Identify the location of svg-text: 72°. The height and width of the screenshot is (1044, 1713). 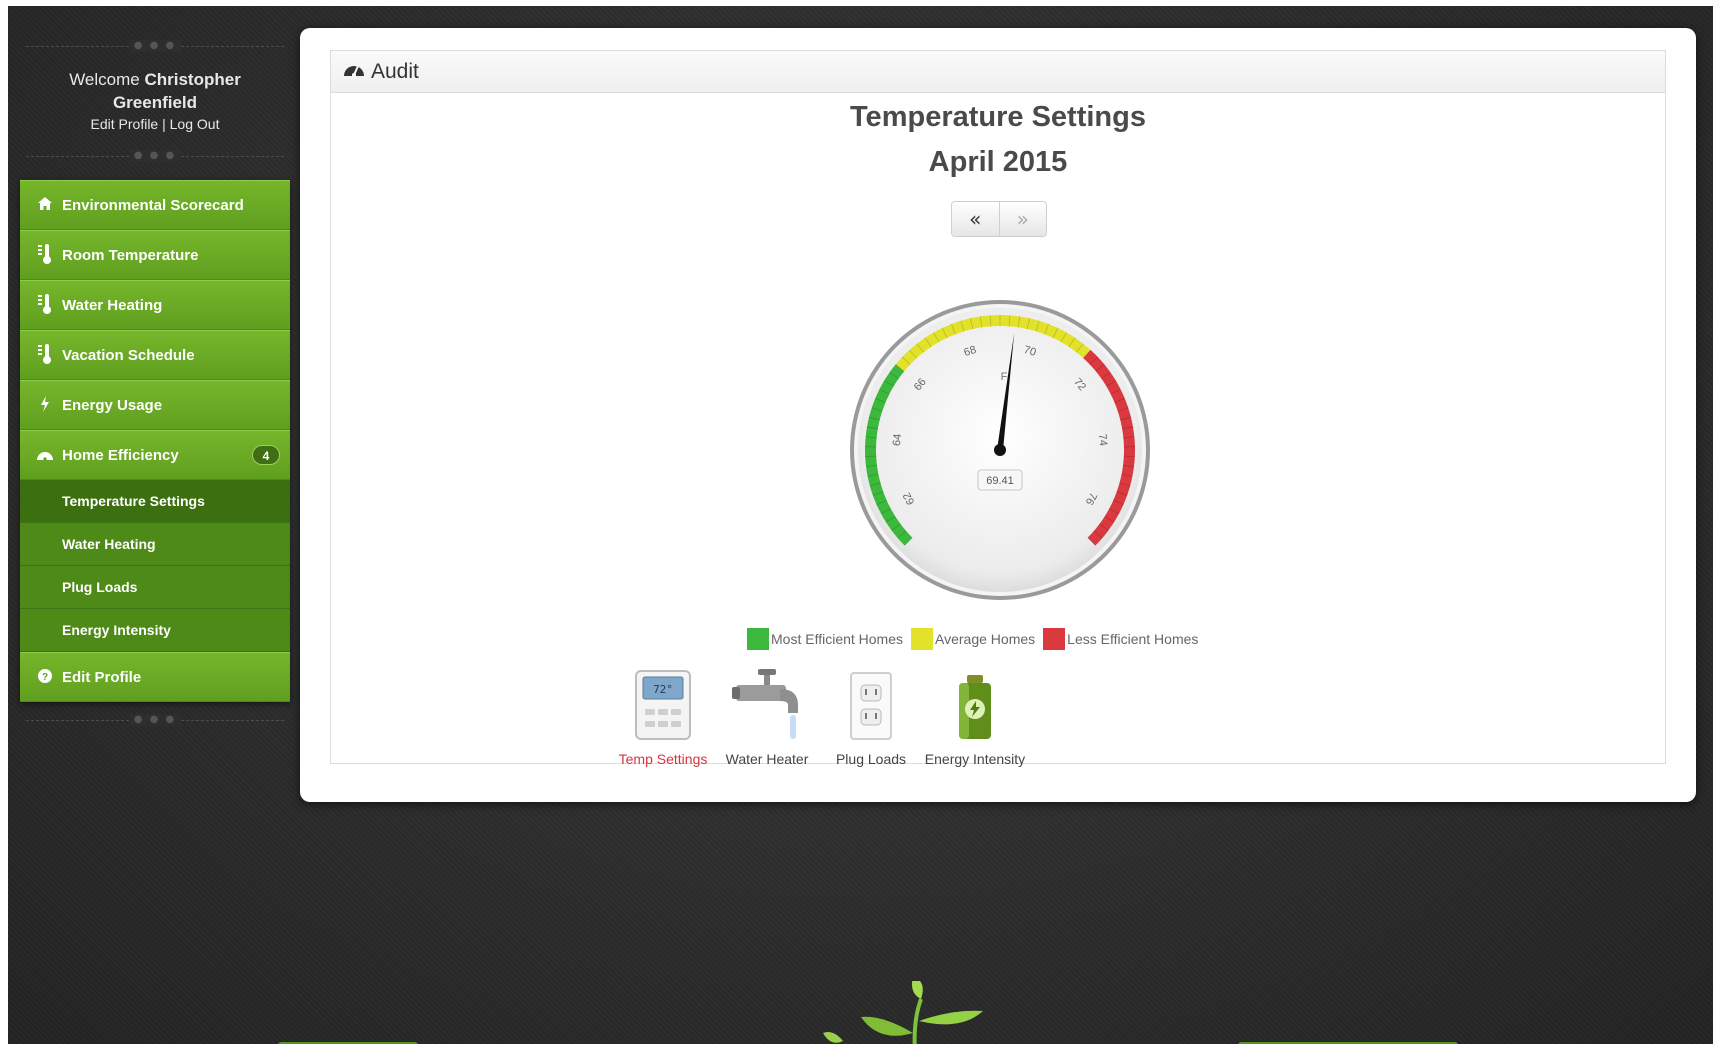
(663, 689).